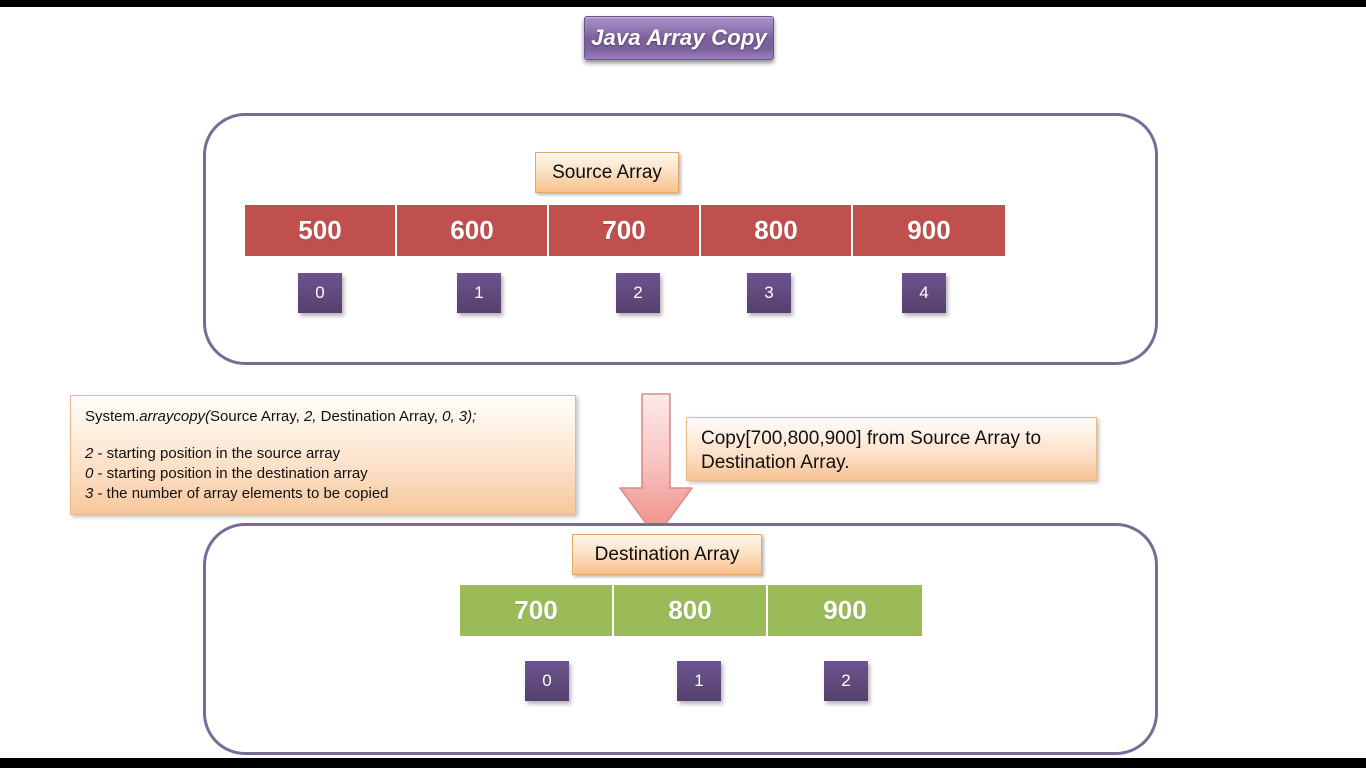  I want to click on slide-title-label: Java Array Copy, so click(679, 37).